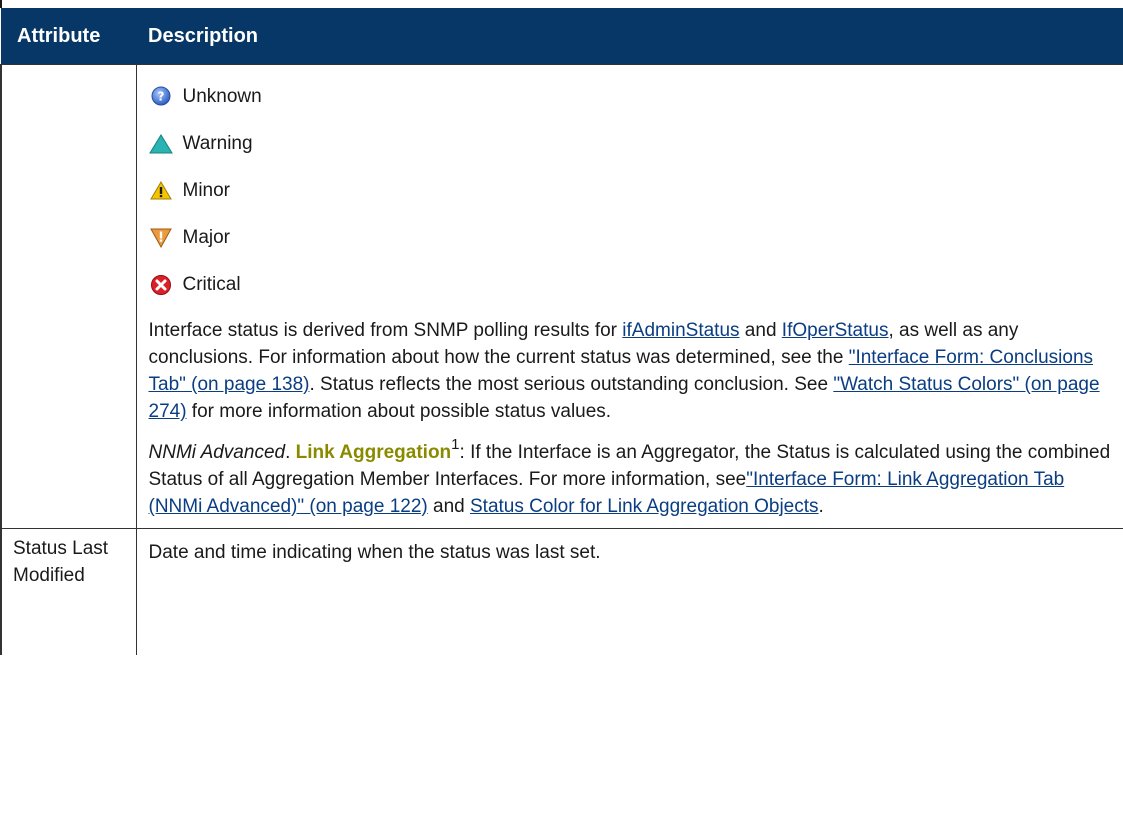 This screenshot has height=826, width=1123. I want to click on header-description: Description, so click(629, 36).